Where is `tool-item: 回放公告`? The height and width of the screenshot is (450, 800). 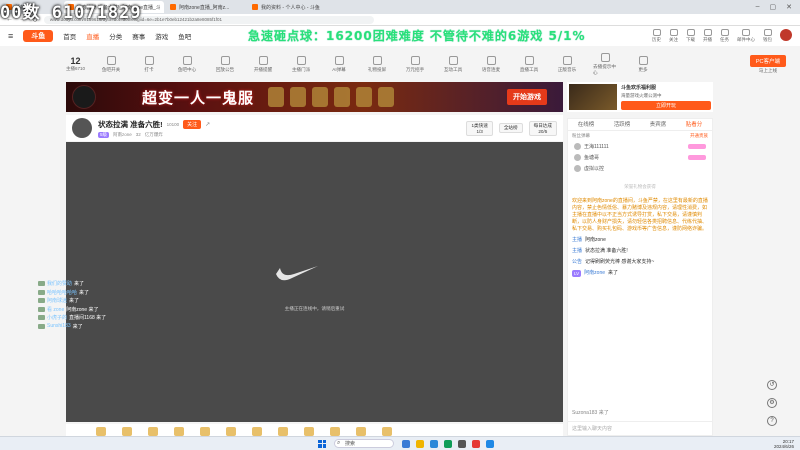
tool-item: 回放公告 is located at coordinates (225, 64).